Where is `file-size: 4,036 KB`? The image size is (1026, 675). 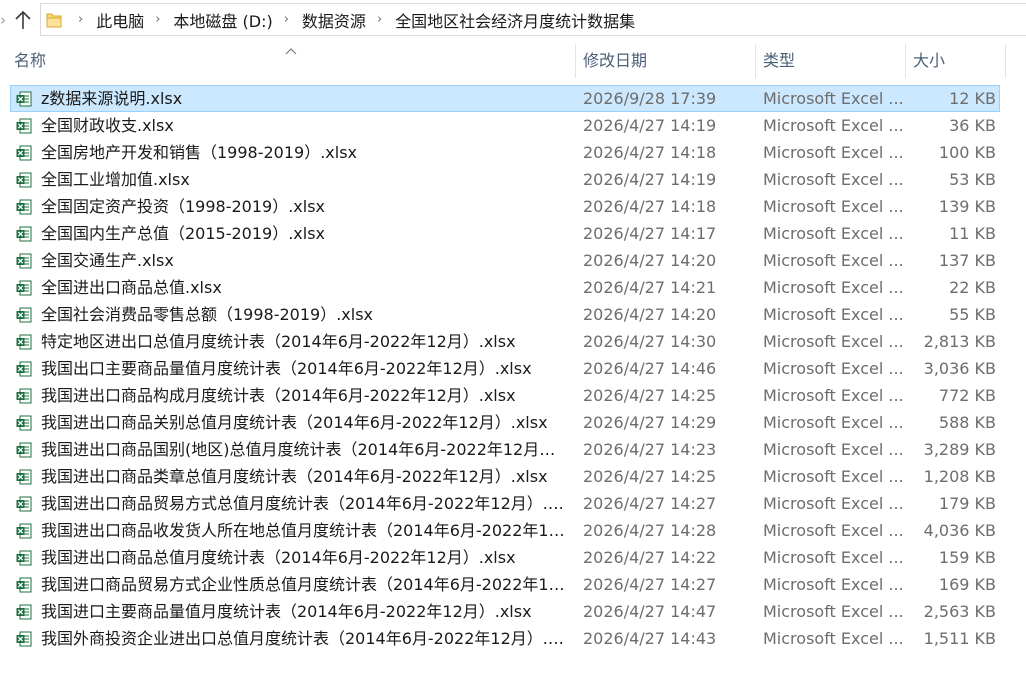
file-size: 4,036 KB is located at coordinates (959, 530).